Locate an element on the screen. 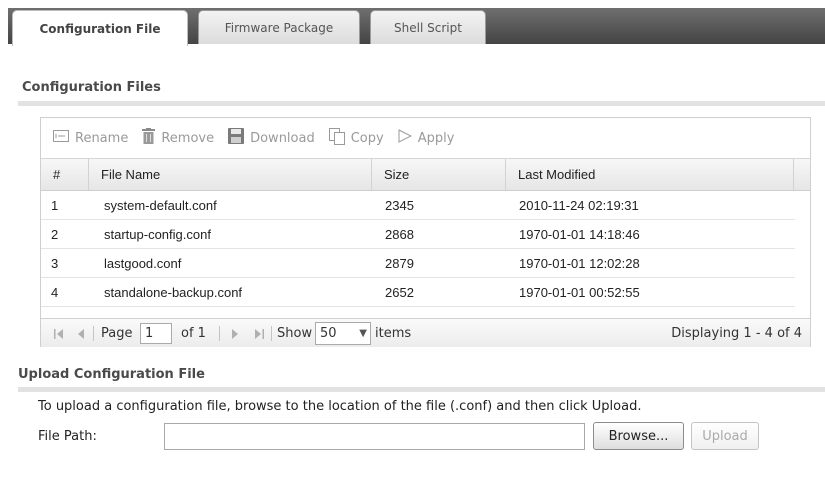 The height and width of the screenshot is (494, 825). column-header-file-name: File Name is located at coordinates (230, 174).